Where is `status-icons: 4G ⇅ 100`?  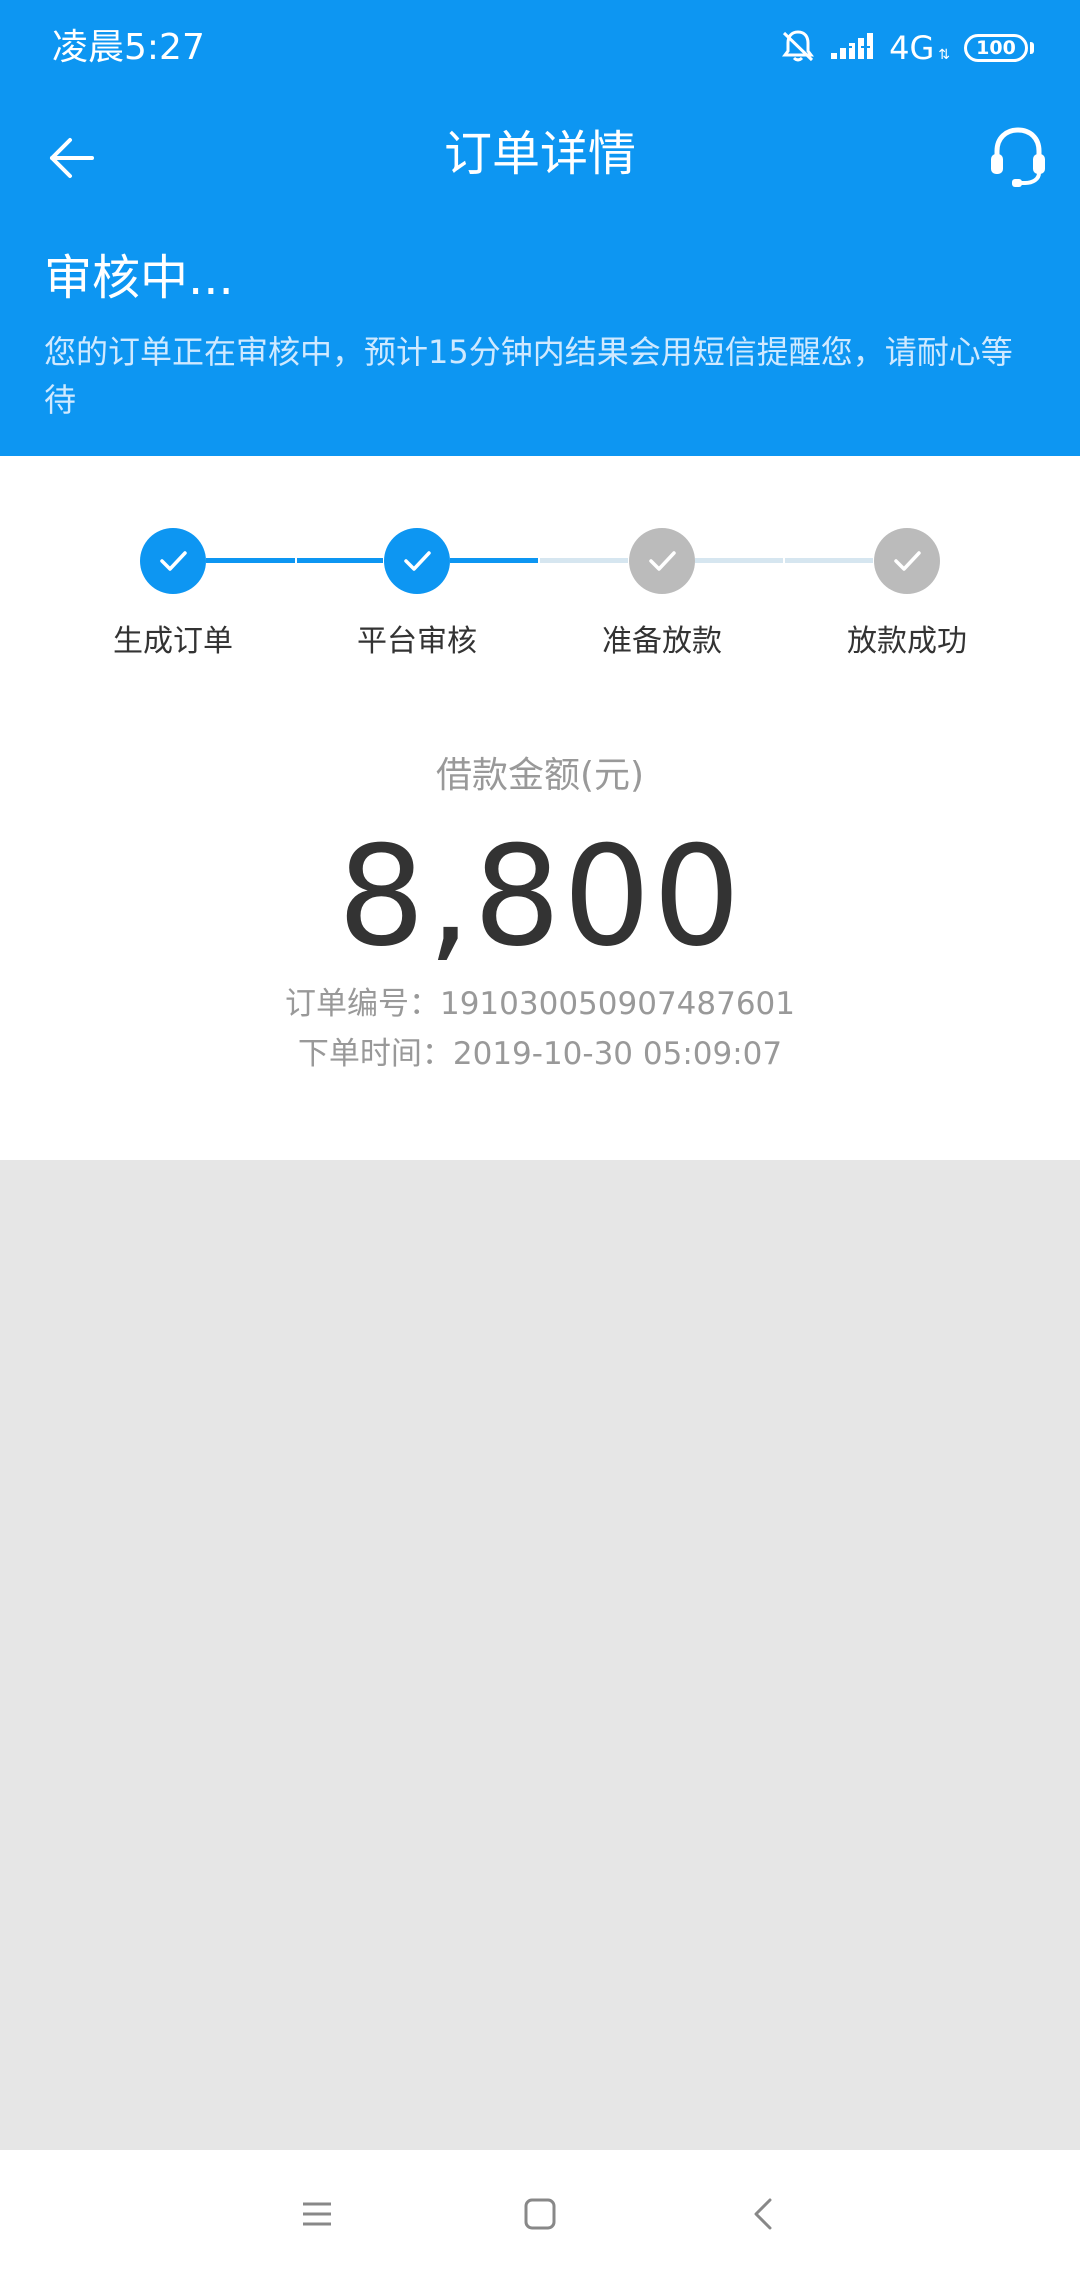 status-icons: 4G ⇅ 100 is located at coordinates (906, 48).